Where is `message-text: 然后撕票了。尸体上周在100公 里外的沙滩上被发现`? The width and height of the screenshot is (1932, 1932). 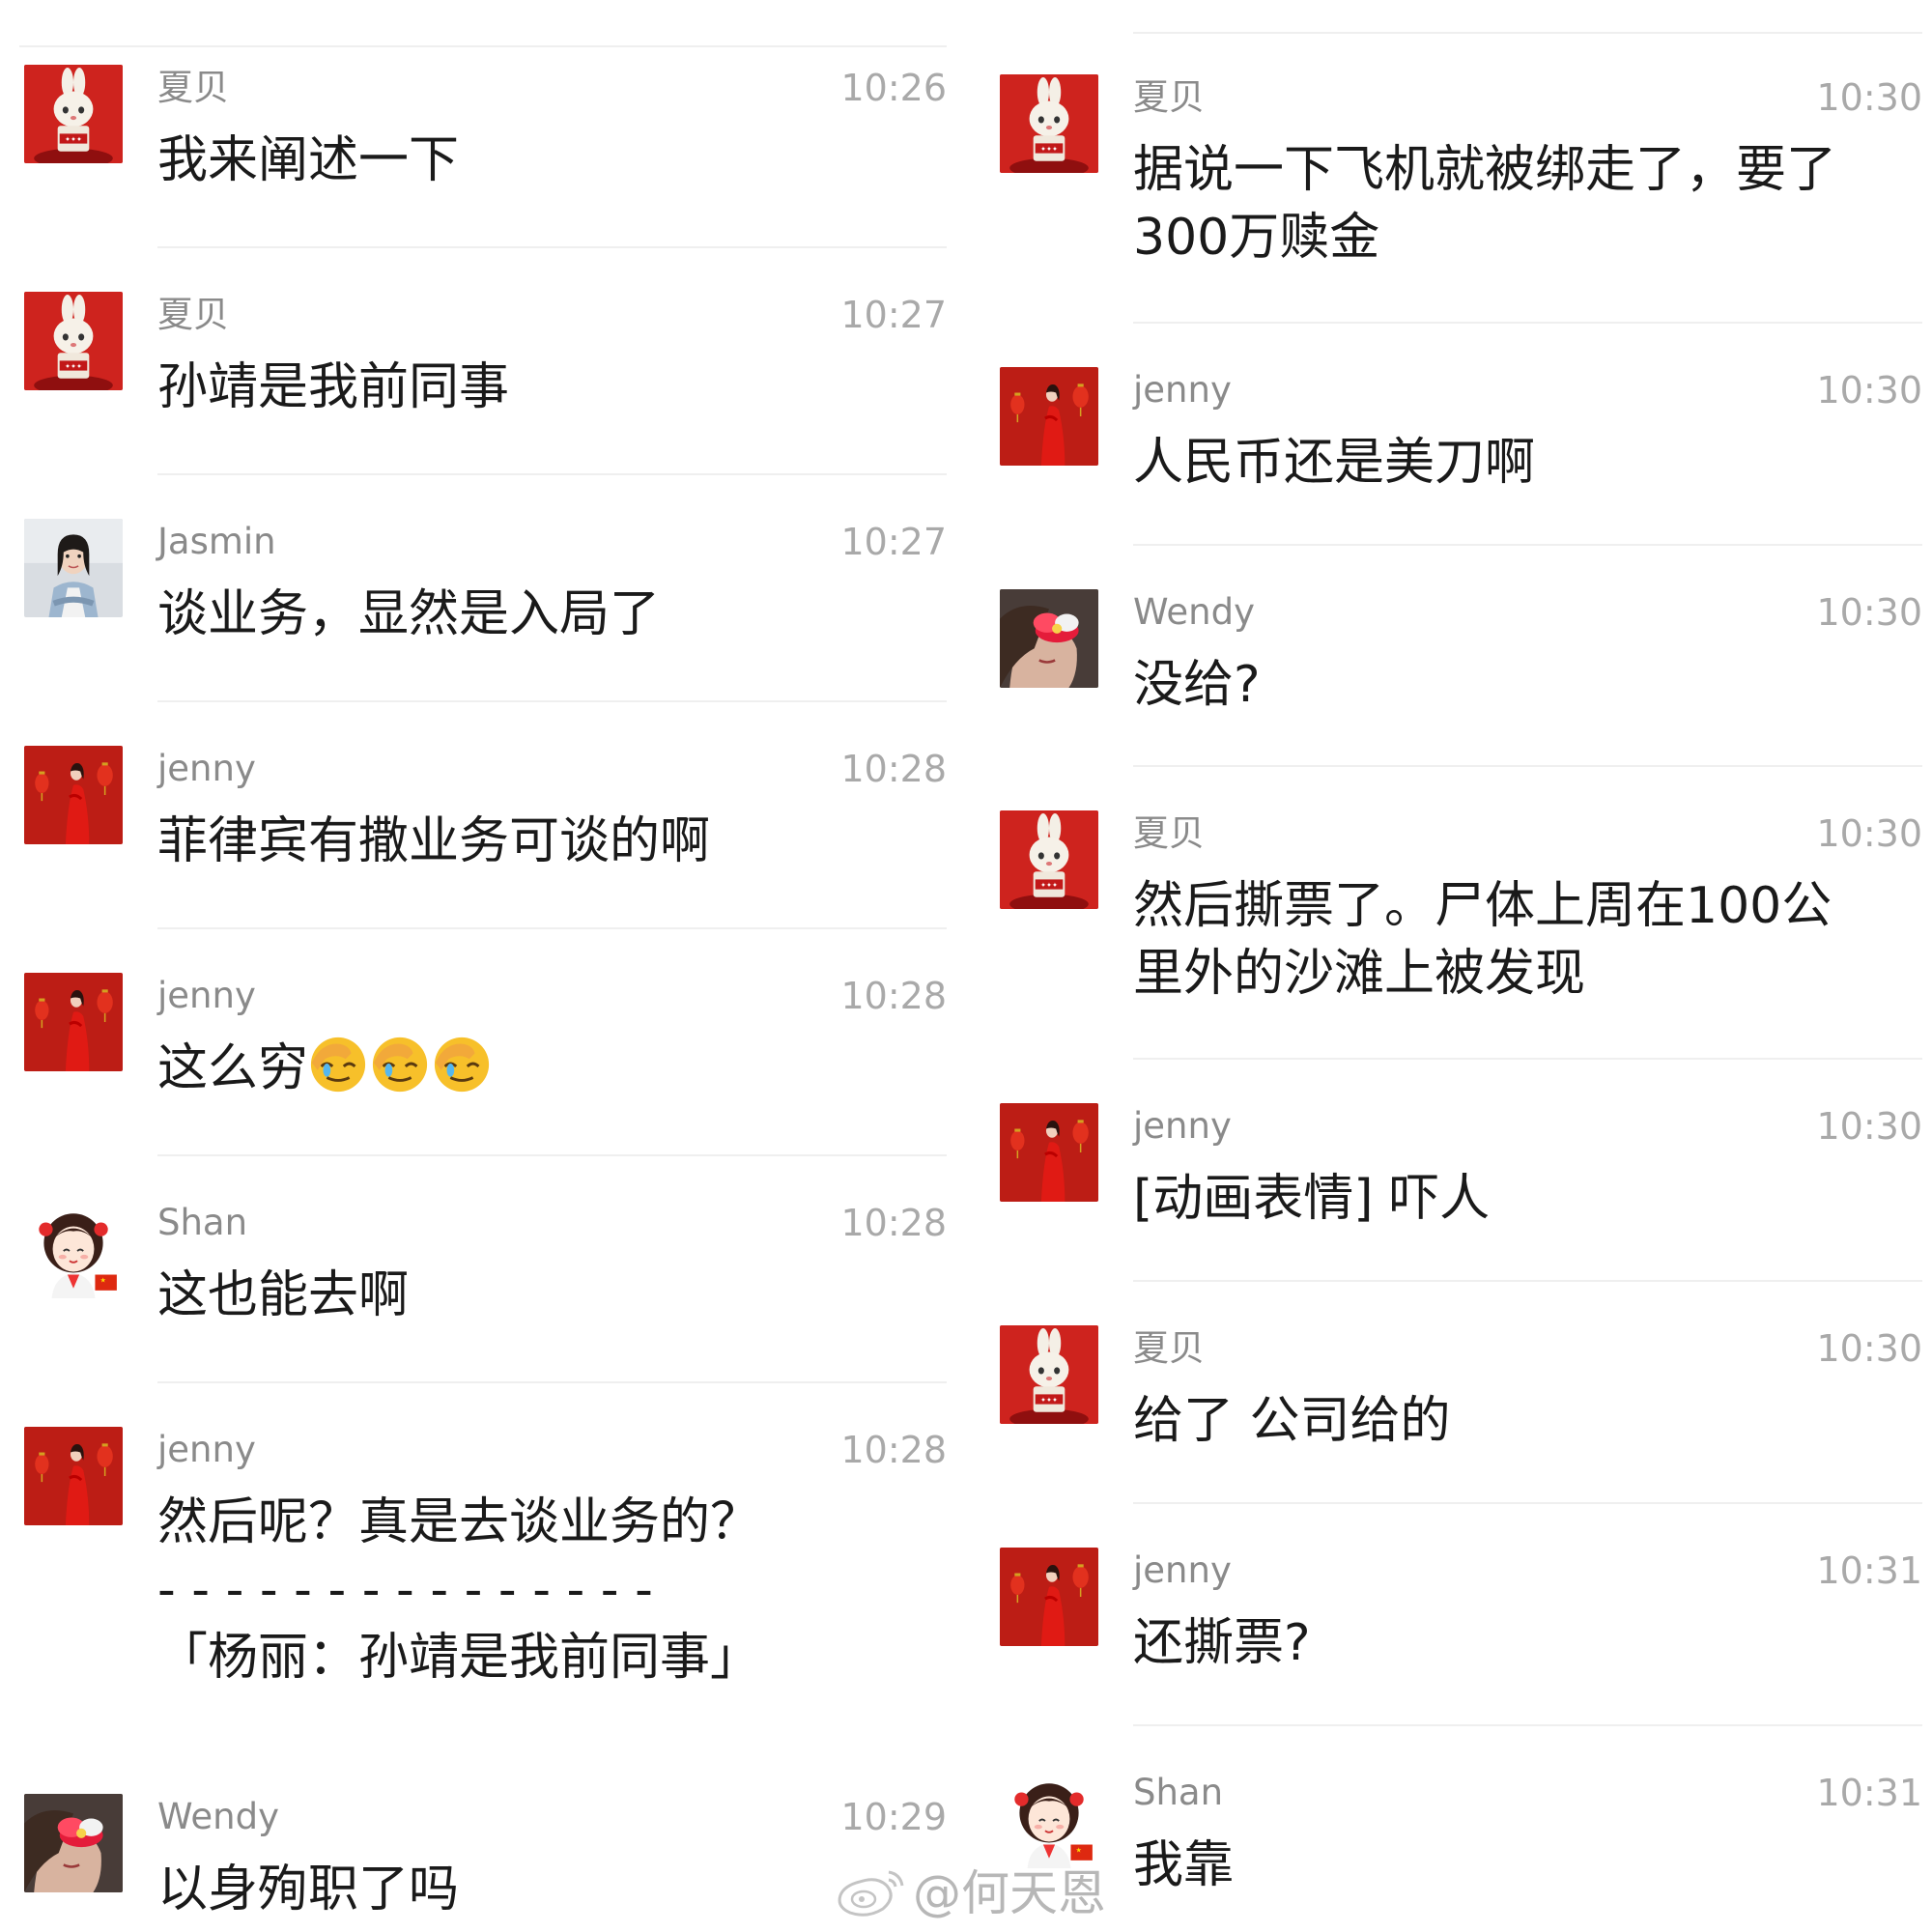 message-text: 然后撕票了。尸体上周在100公 里外的沙滩上被发现 is located at coordinates (1524, 940).